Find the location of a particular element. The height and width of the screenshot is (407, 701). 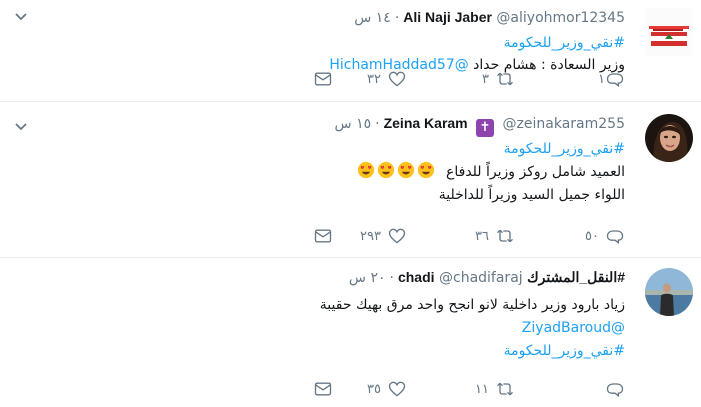

reply-count: ٥٠ is located at coordinates (592, 236).